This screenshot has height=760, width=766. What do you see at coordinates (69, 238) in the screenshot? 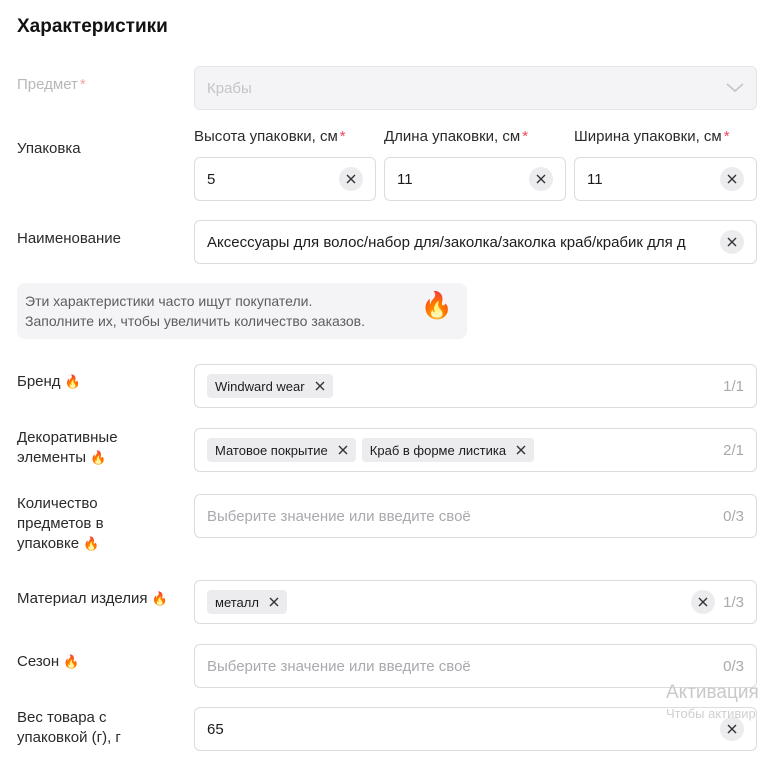
I see `name-label: Наименование` at bounding box center [69, 238].